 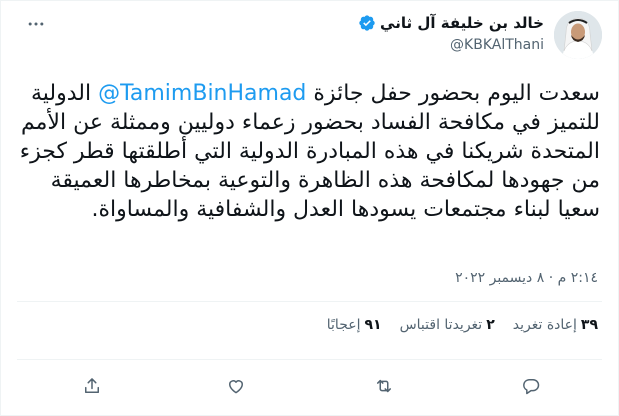 I want to click on likes-label: إعجابًا, so click(x=343, y=325).